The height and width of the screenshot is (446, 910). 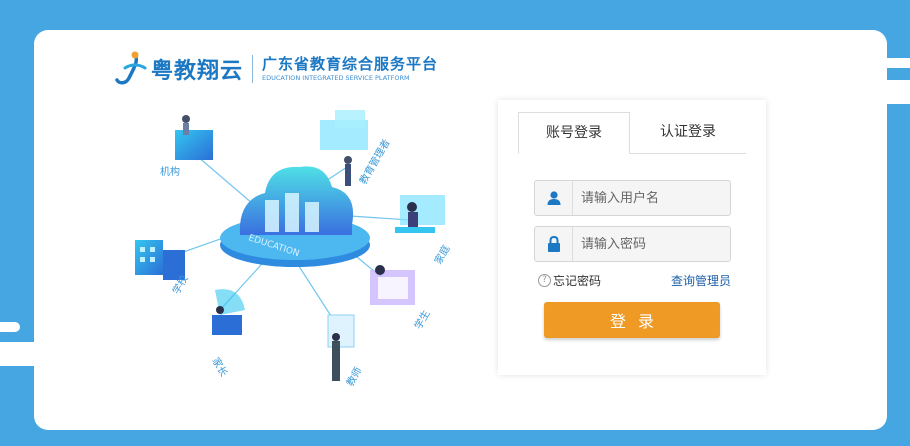 What do you see at coordinates (186, 146) in the screenshot?
I see `node-institution: 机构` at bounding box center [186, 146].